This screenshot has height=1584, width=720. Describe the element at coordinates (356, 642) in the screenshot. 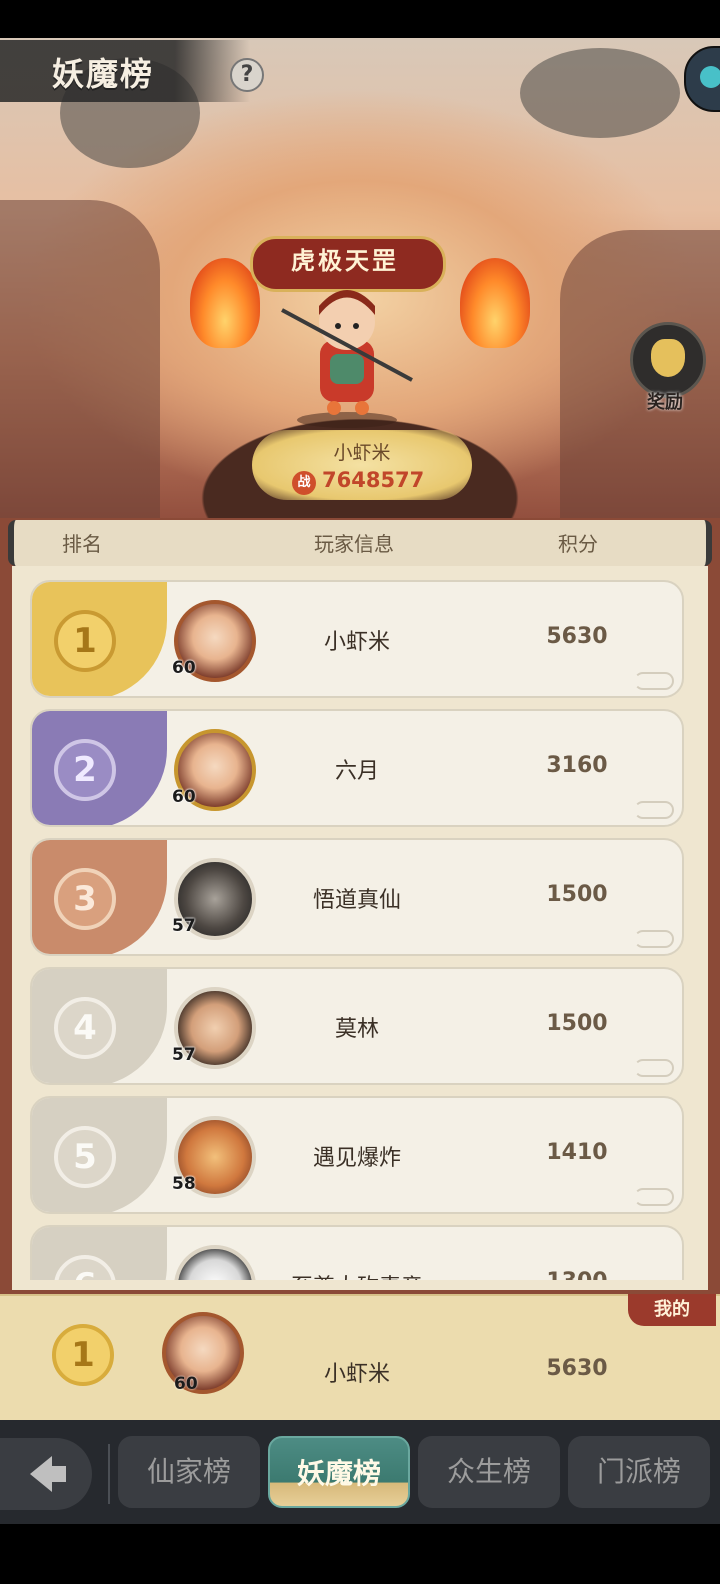

I see `player-name: 小虾米` at that location.